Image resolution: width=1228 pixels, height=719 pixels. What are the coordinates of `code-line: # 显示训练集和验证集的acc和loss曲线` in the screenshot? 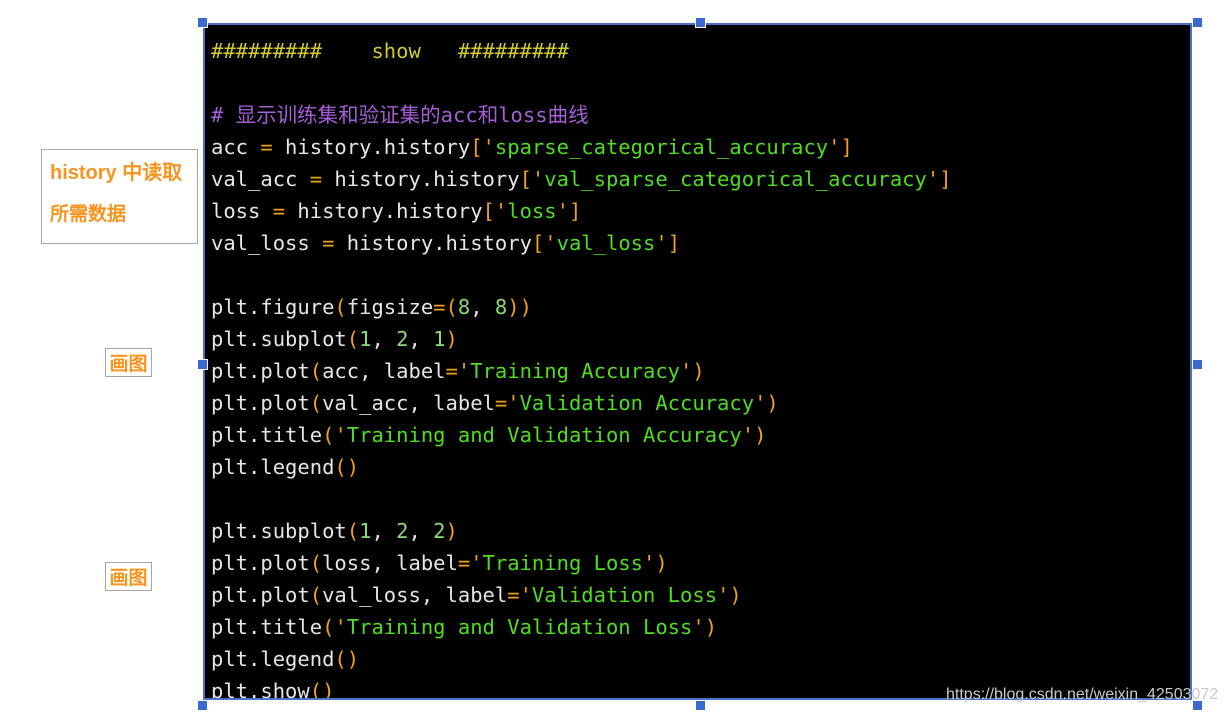 It's located at (700, 115).